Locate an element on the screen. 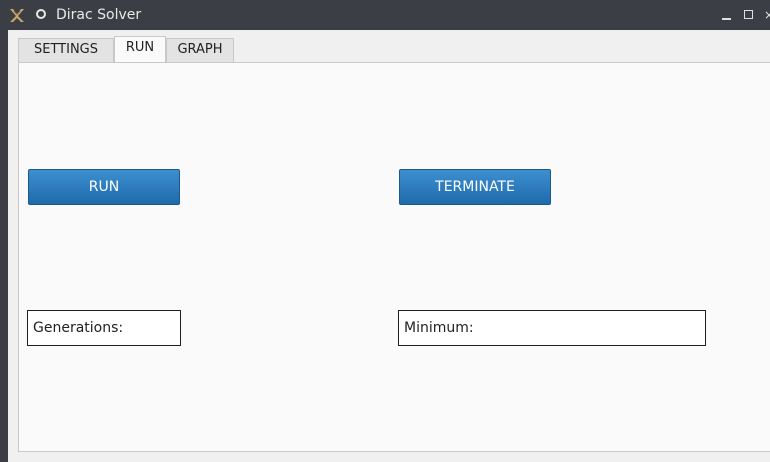 This screenshot has height=462, width=770. close-icon: × is located at coordinates (765, 15).